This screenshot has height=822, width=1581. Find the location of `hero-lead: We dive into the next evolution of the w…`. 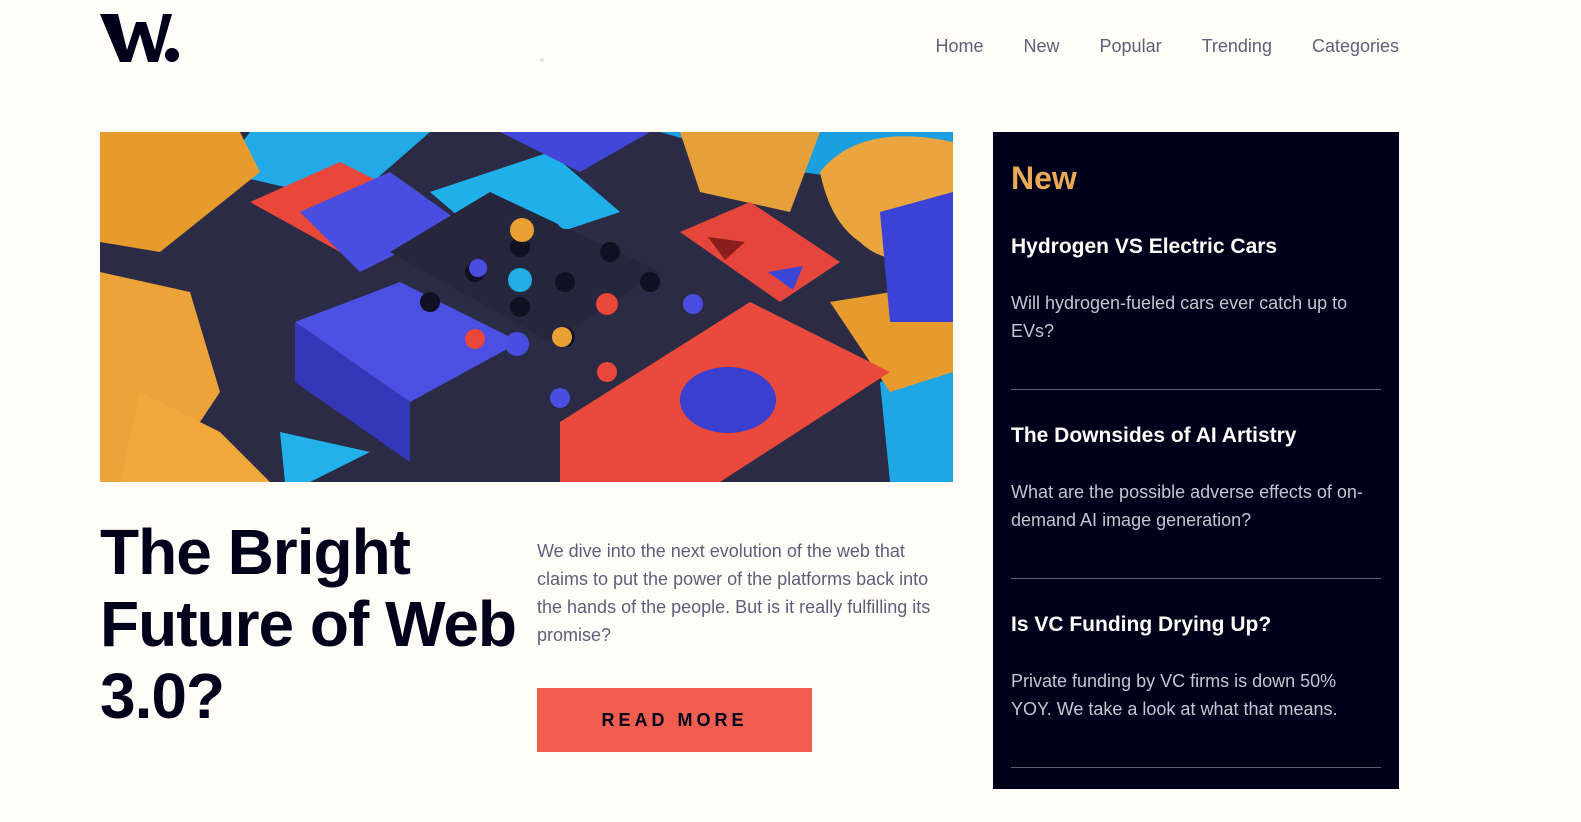

hero-lead: We dive into the next evolution of the w… is located at coordinates (734, 593).